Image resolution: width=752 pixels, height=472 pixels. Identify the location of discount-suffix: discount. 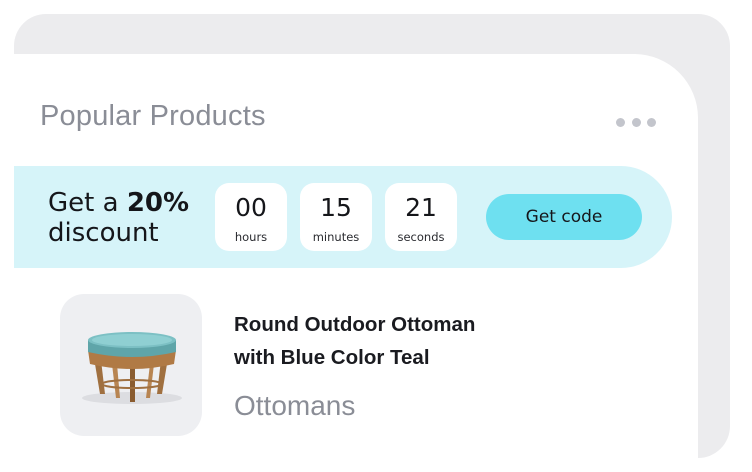
(103, 233).